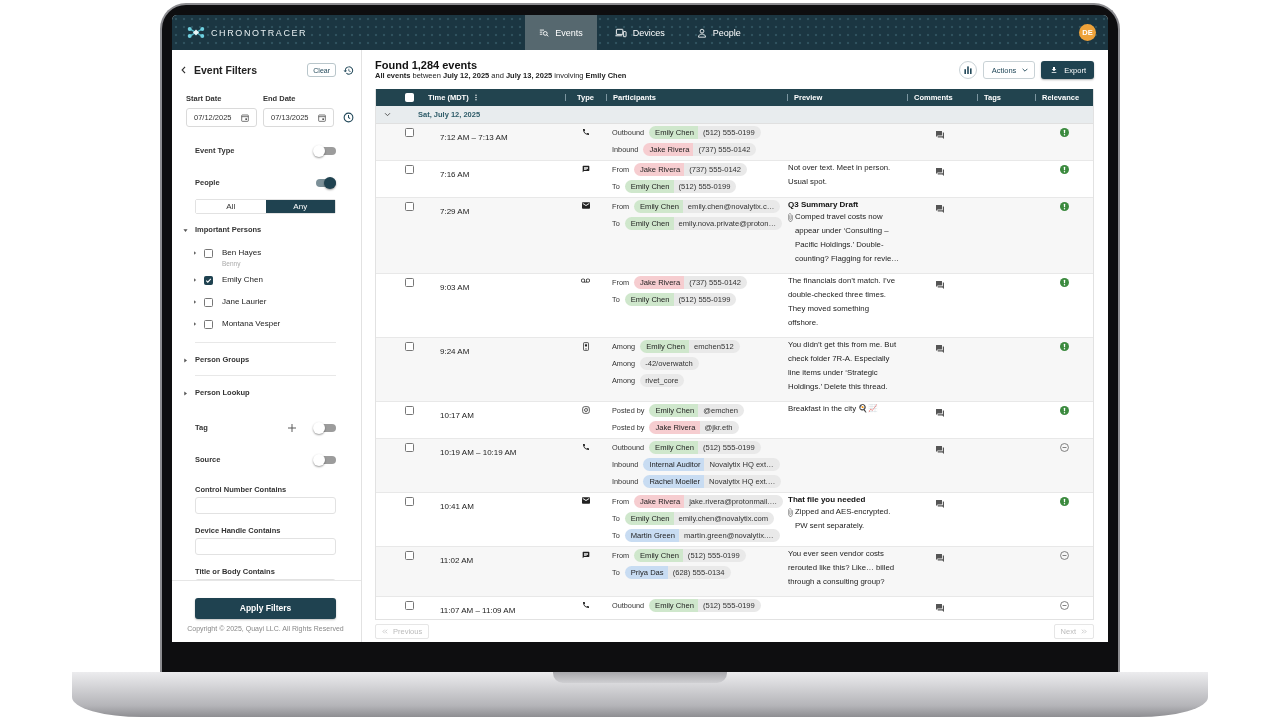 This screenshot has height=720, width=1280. Describe the element at coordinates (478, 610) in the screenshot. I see `event-time: 11:07 AM – 11:09 AM` at that location.